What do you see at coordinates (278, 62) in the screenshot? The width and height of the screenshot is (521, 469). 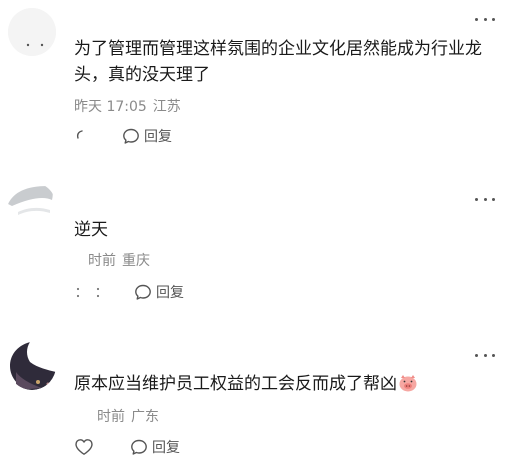 I see `comment-text: 为了管理而管理这样氛围的企业文化居然能成为行业龙头，真的没天理了` at bounding box center [278, 62].